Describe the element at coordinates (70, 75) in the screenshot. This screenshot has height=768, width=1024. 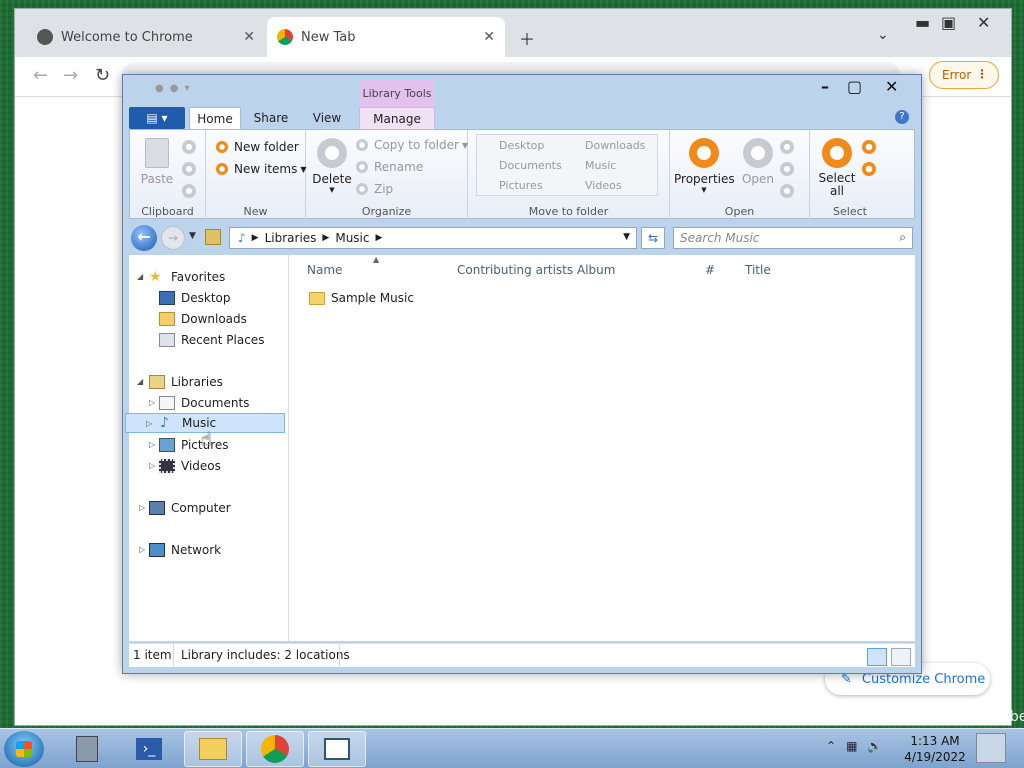
I see `forward-arrow-icon: →` at that location.